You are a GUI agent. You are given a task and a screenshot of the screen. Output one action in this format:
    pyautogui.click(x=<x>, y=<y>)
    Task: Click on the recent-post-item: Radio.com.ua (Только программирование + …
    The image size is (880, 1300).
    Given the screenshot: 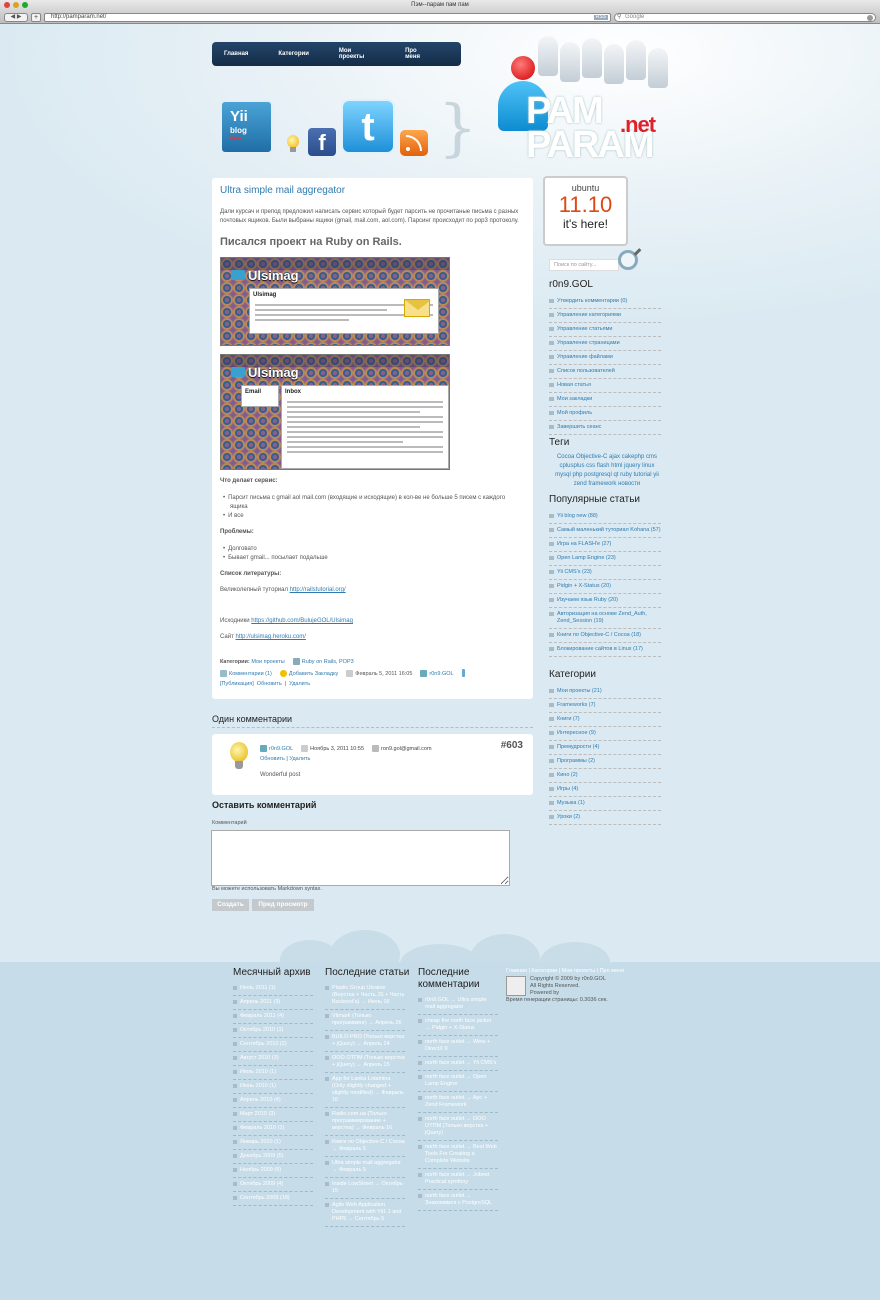 What is the action you would take?
    pyautogui.click(x=365, y=1122)
    